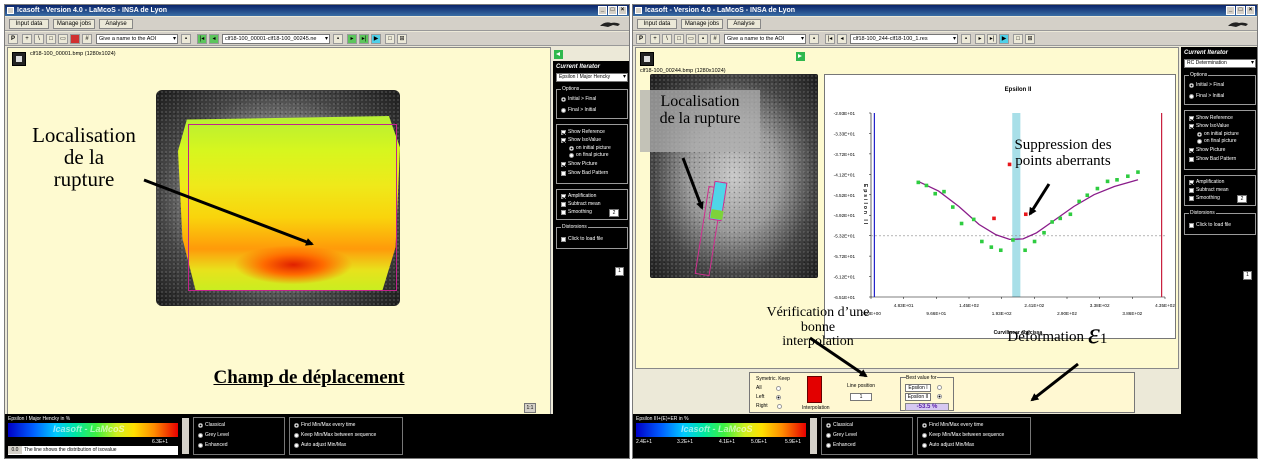 This screenshot has width=1262, height=459. I want to click on polygon-tool-icon: ▭, so click(691, 39).